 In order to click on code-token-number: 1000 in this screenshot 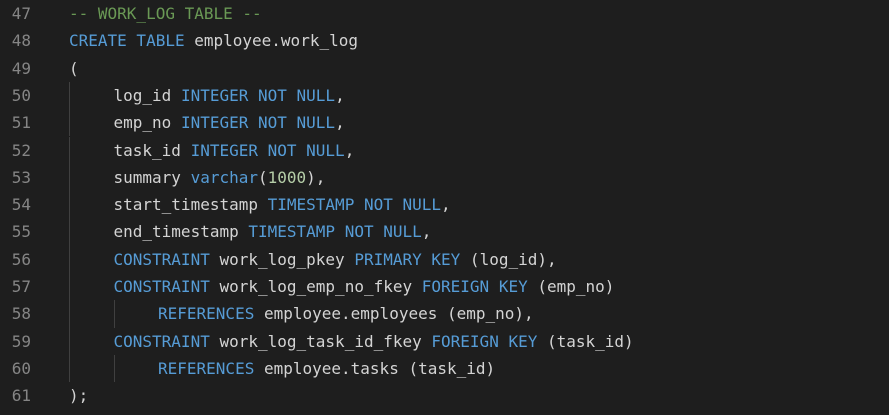, I will do `click(287, 177)`.